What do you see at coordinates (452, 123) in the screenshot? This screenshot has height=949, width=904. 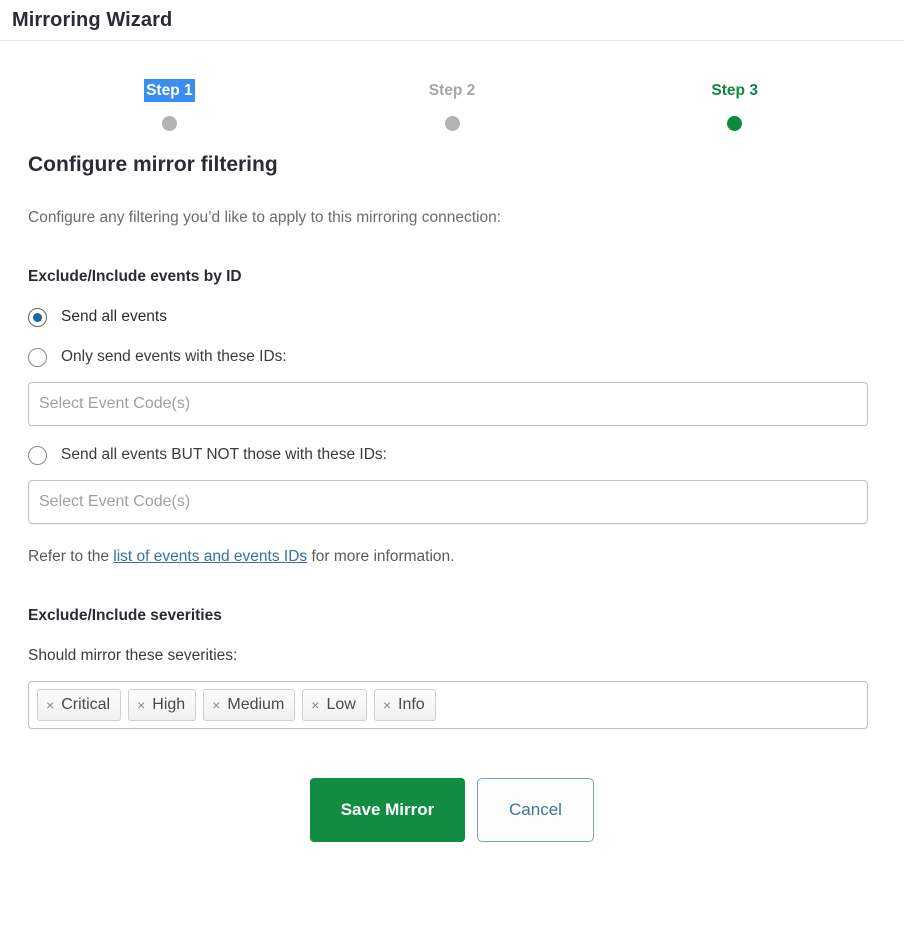 I see `wizard-step-2-dot-icon` at bounding box center [452, 123].